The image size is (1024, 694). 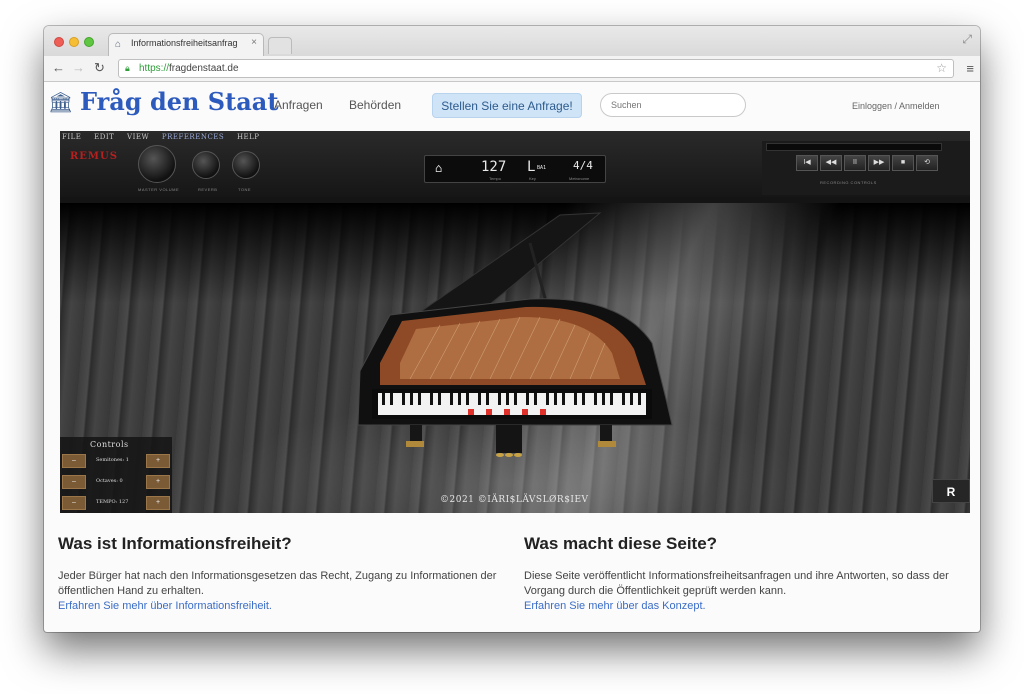 What do you see at coordinates (509, 439) in the screenshot?
I see `pedal-lyre` at bounding box center [509, 439].